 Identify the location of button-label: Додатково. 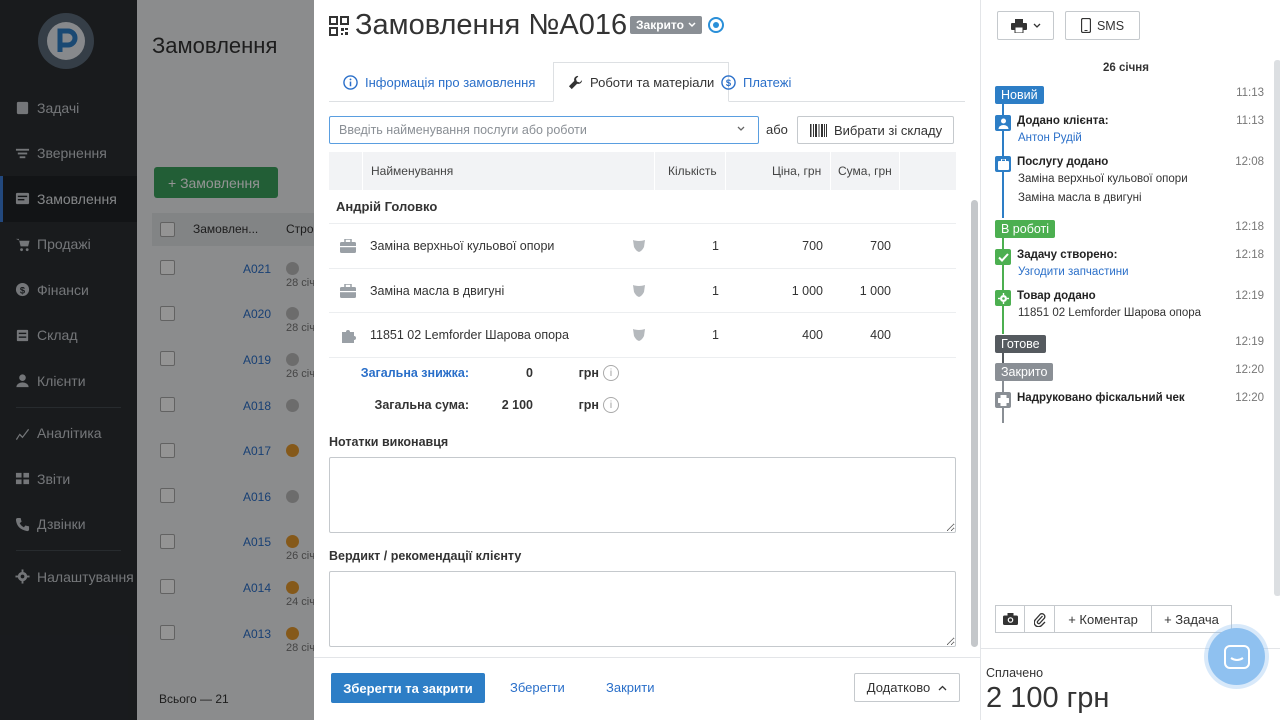
(898, 687).